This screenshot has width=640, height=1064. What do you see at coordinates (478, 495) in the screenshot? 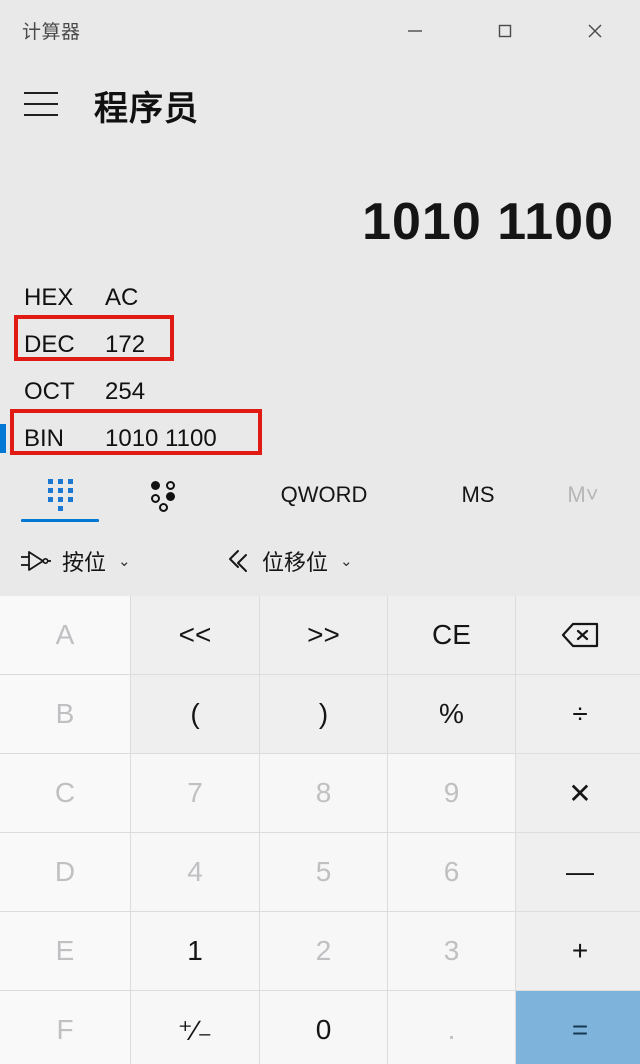
I see `tab-memory-store: MS` at bounding box center [478, 495].